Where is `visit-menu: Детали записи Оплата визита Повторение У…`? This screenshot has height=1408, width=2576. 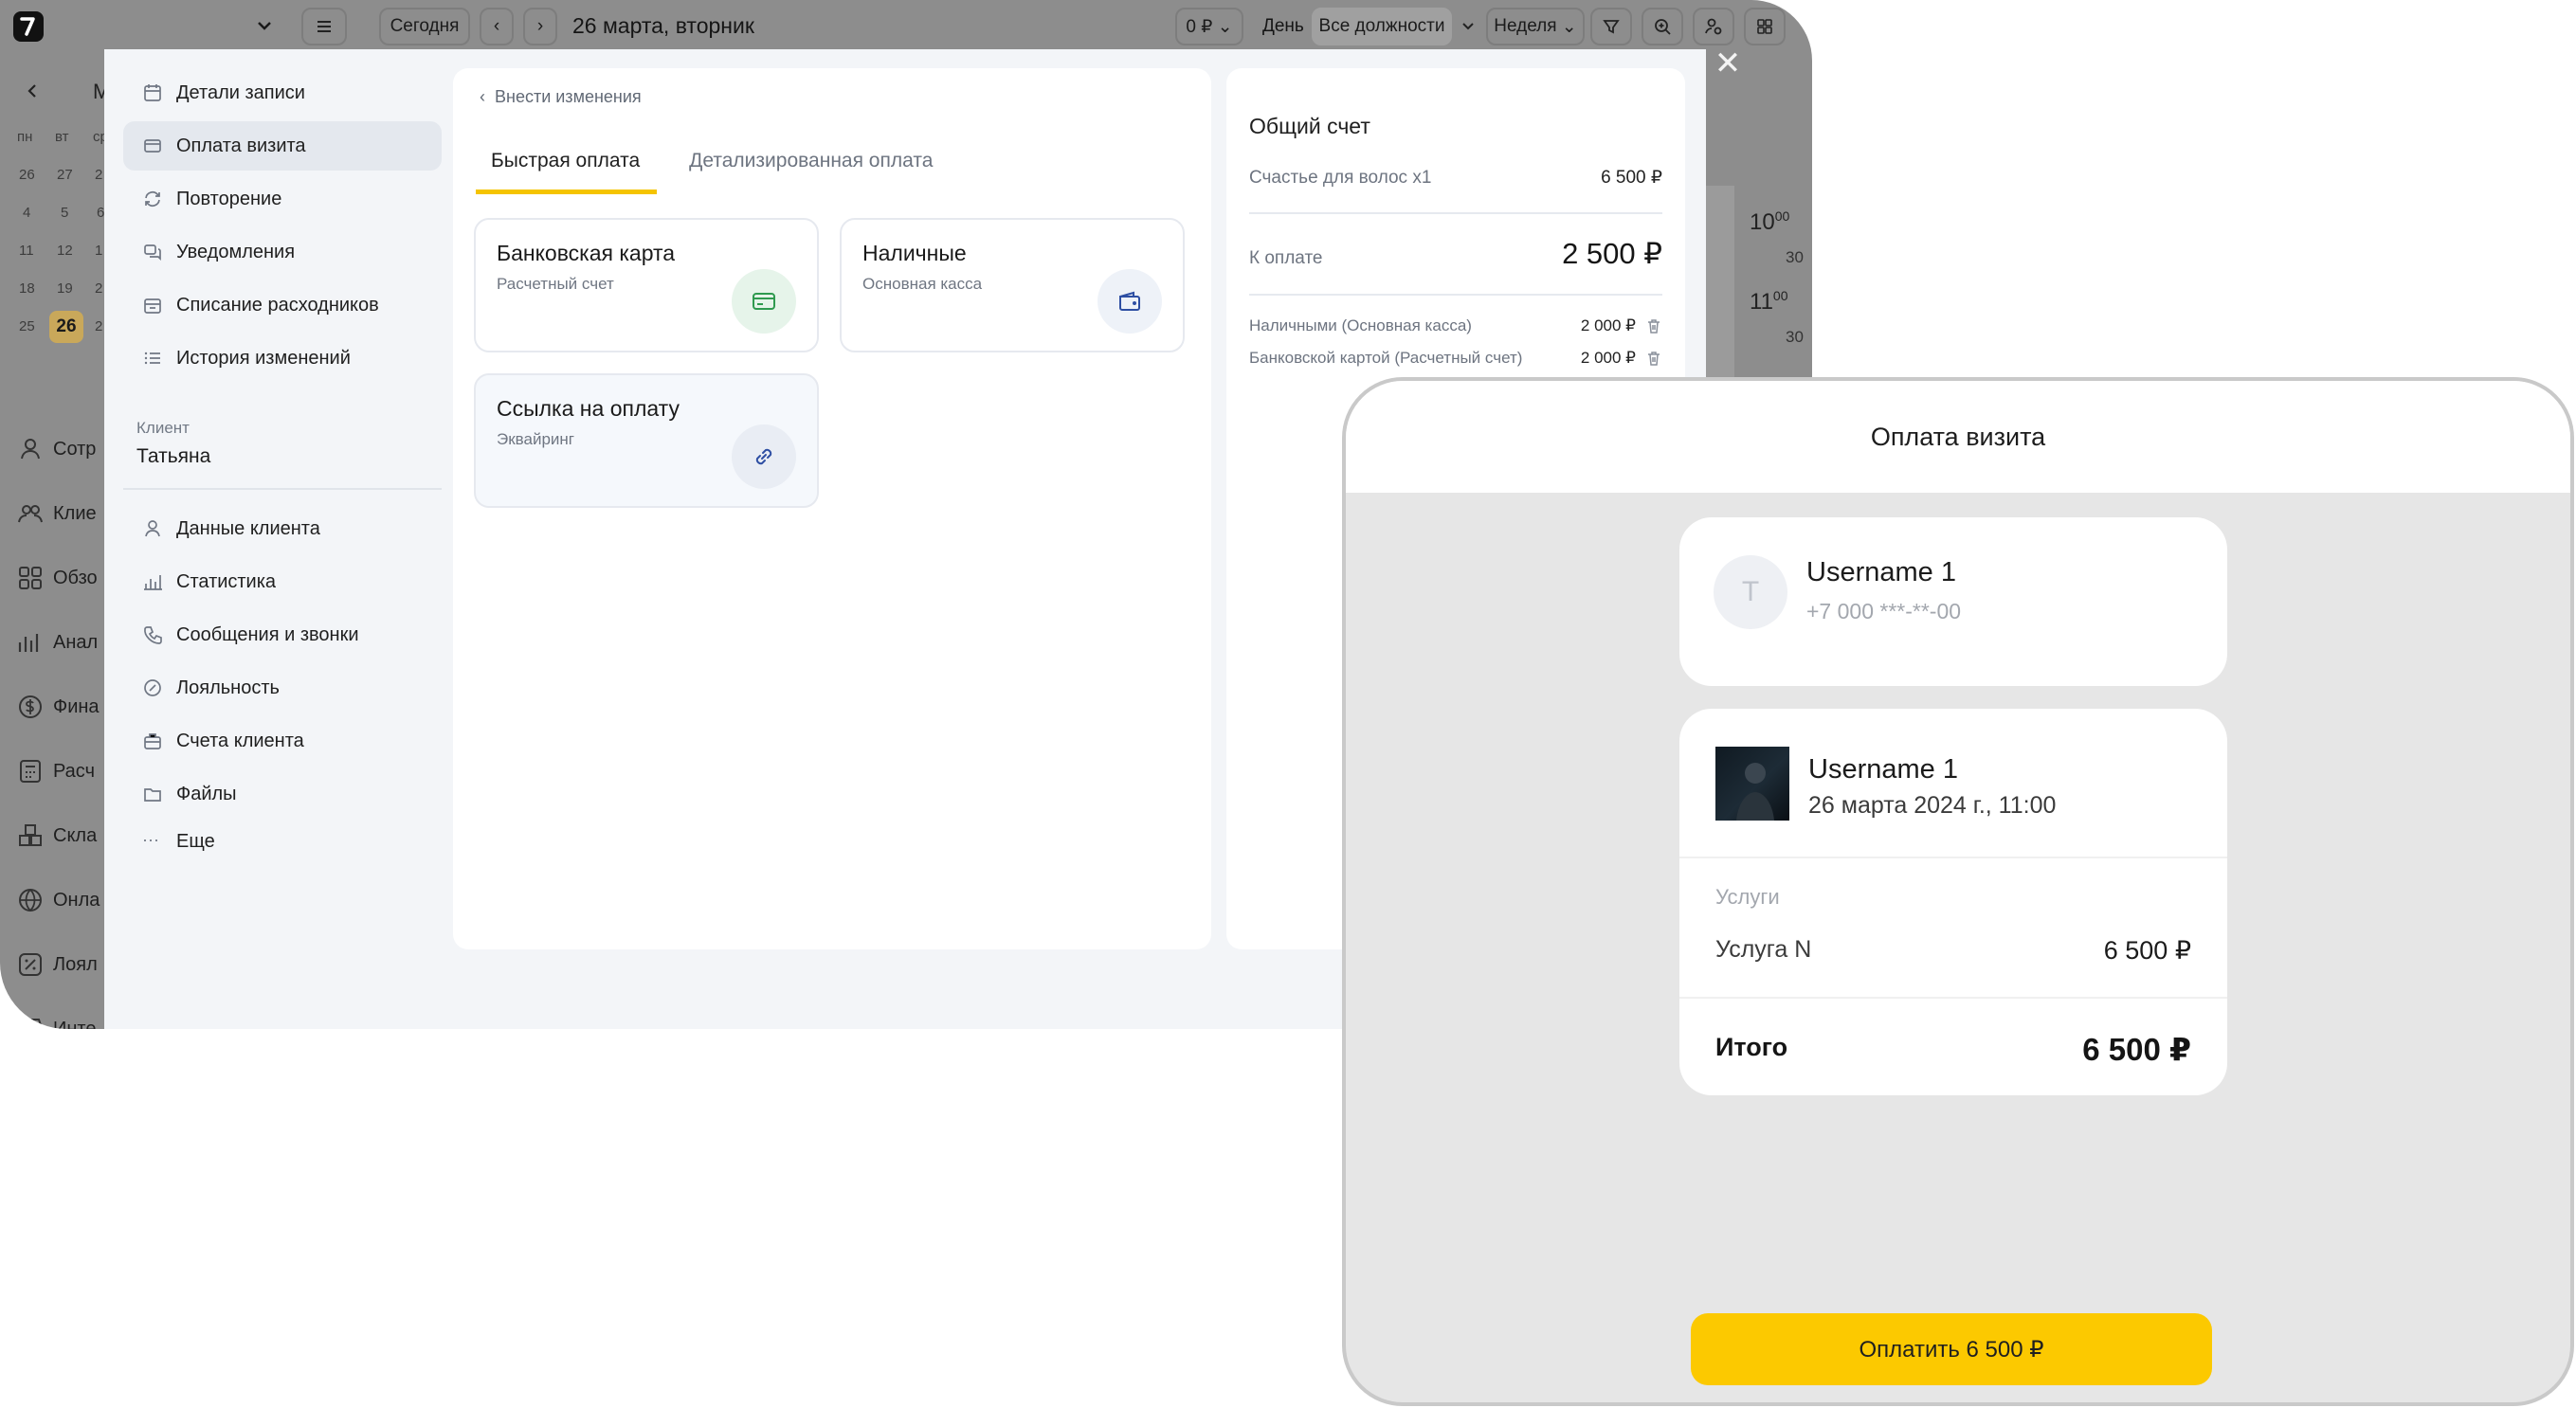
visit-menu: Детали записи Оплата визита Повторение У… is located at coordinates (282, 228).